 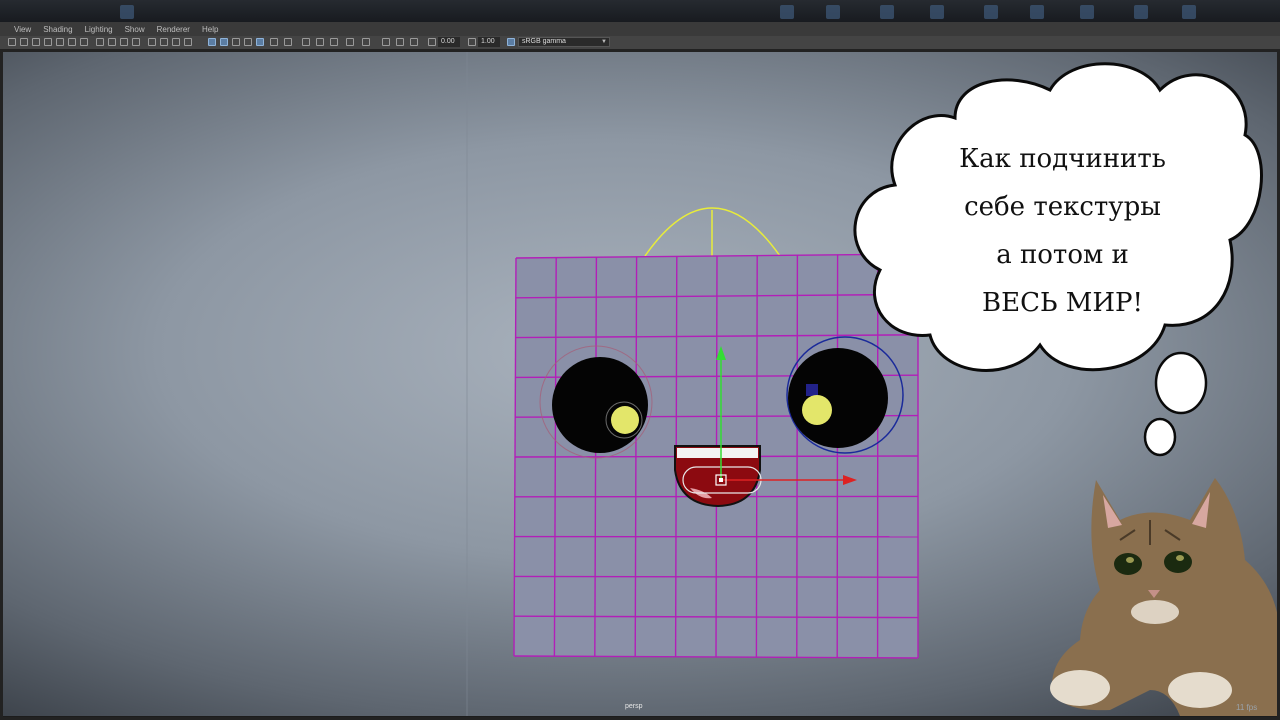 I want to click on color-management-icon, so click(x=511, y=42).